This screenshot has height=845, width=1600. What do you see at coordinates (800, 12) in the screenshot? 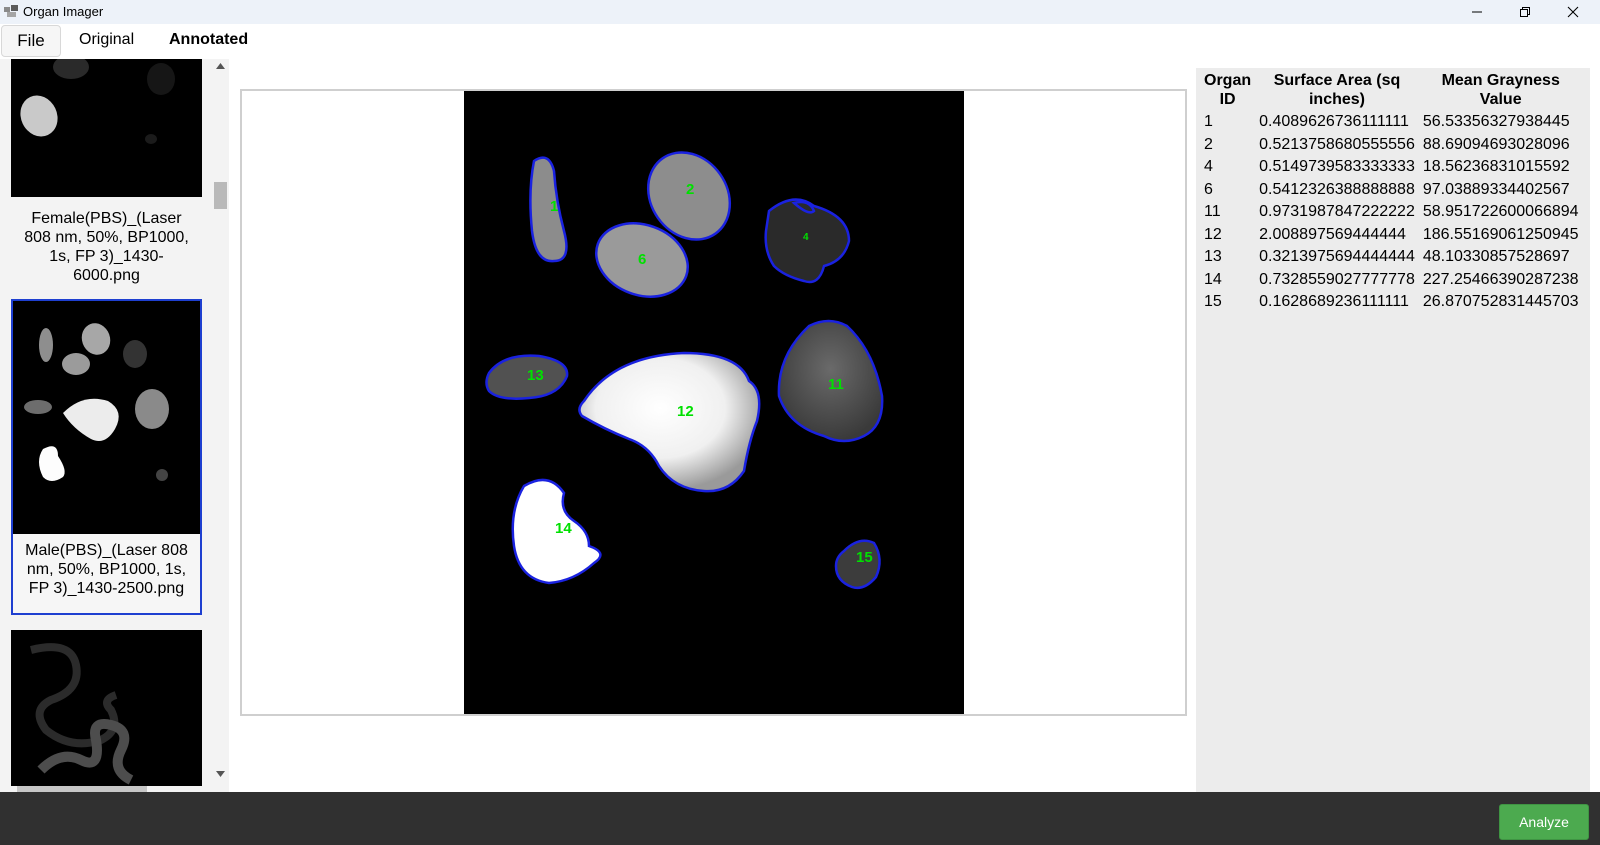
I see `title-bar: Organ Imager` at bounding box center [800, 12].